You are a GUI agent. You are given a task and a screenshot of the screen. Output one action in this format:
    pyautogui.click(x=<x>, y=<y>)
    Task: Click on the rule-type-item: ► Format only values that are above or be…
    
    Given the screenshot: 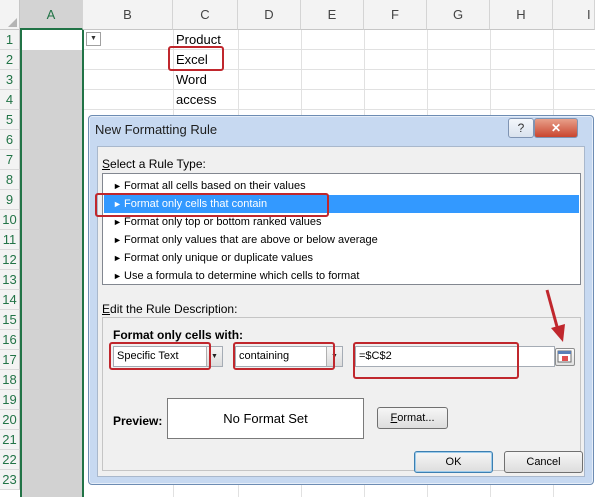 What is the action you would take?
    pyautogui.click(x=341, y=240)
    